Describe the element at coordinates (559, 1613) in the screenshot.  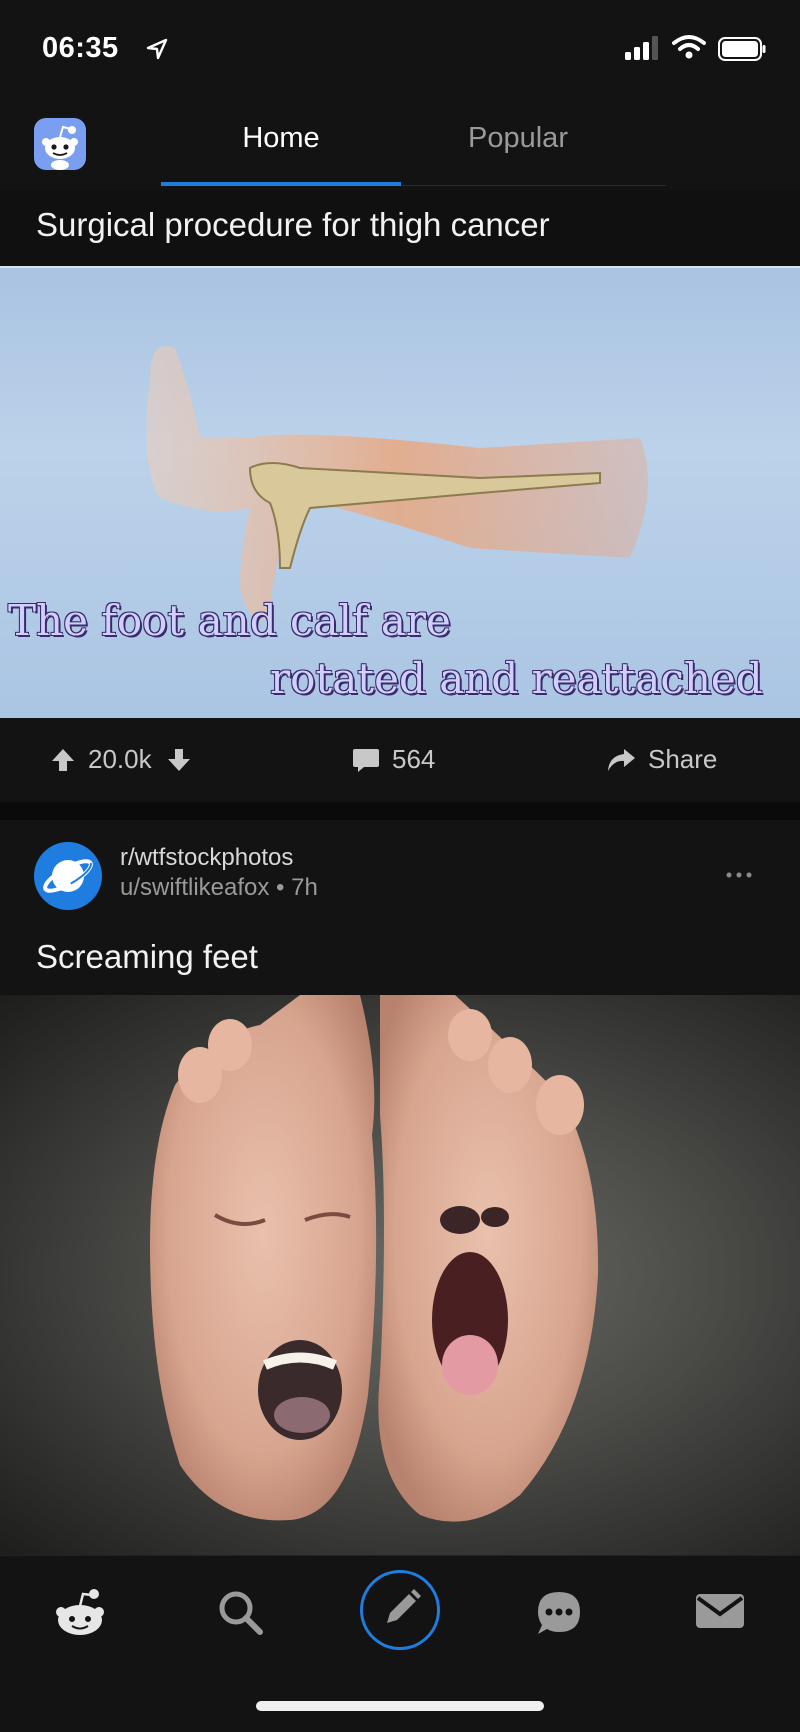
I see `chat-icon` at that location.